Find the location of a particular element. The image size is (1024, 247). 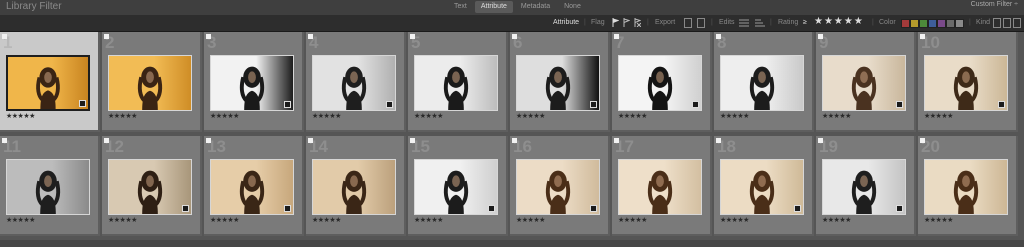

rating-filter-stars: ★★★★★ is located at coordinates (839, 21).